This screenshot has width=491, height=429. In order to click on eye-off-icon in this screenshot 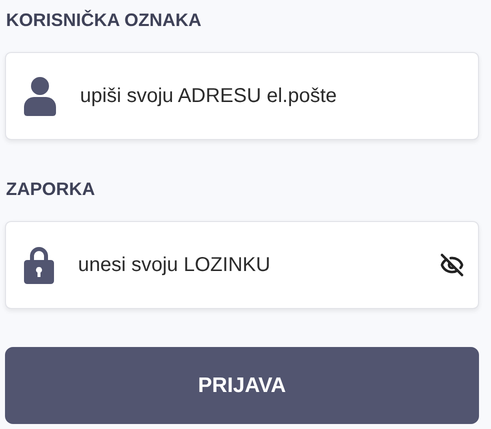, I will do `click(452, 265)`.